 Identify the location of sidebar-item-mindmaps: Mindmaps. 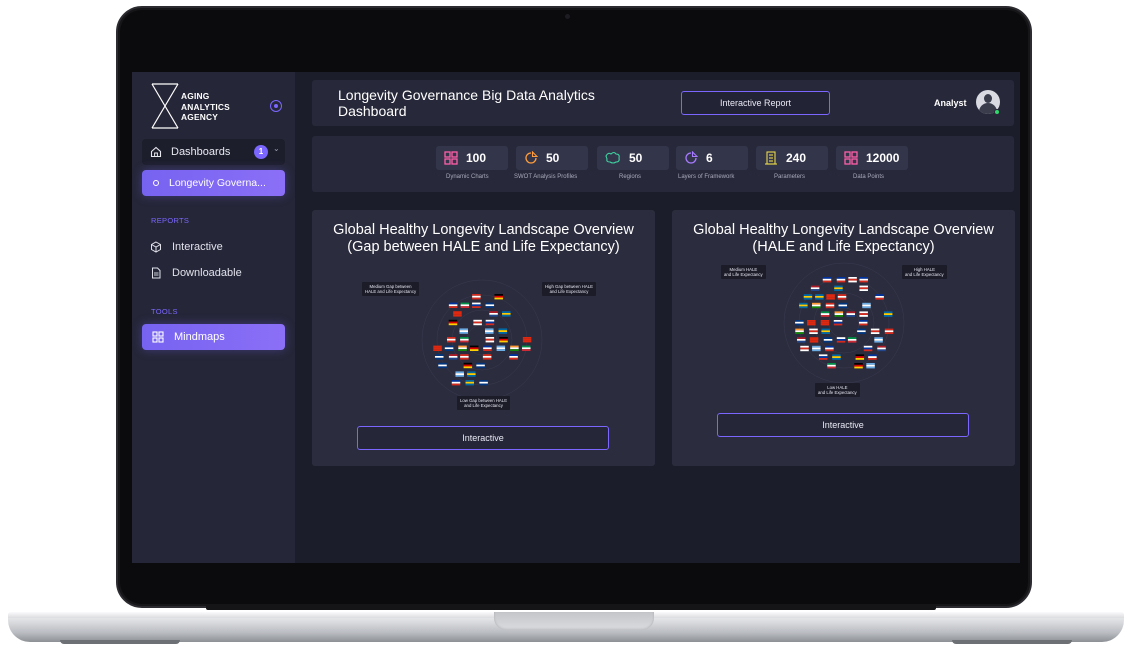
(213, 337).